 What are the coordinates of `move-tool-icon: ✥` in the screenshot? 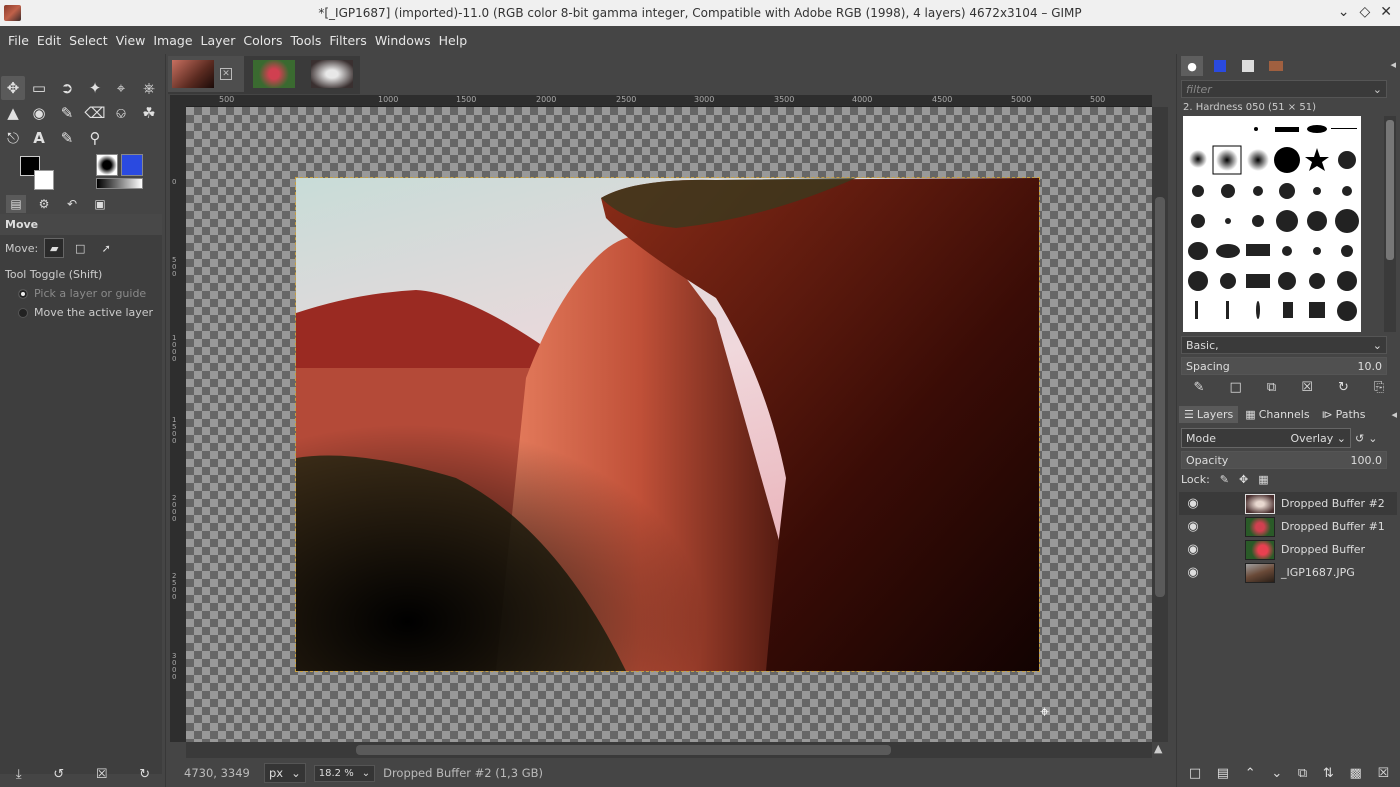 It's located at (13, 88).